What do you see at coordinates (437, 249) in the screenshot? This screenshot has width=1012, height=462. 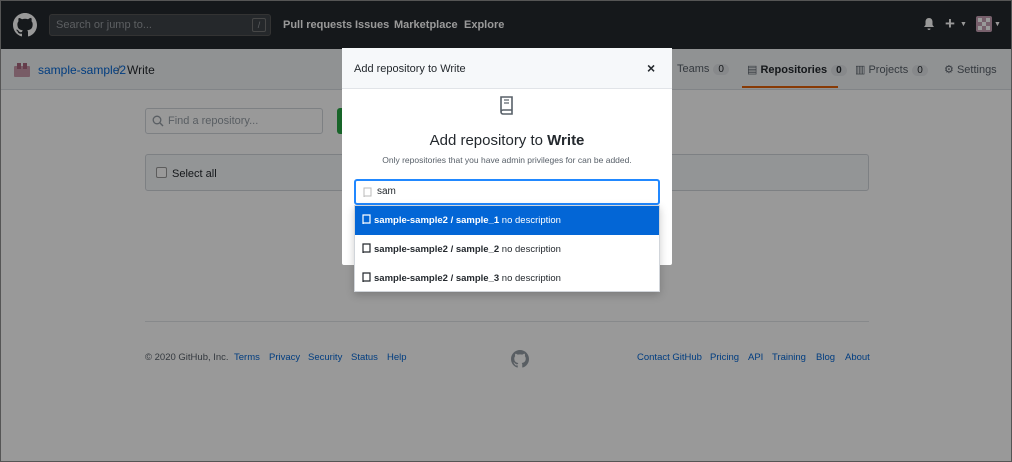 I see `suggestion-repo-name: sample-sample2 / sample_2` at bounding box center [437, 249].